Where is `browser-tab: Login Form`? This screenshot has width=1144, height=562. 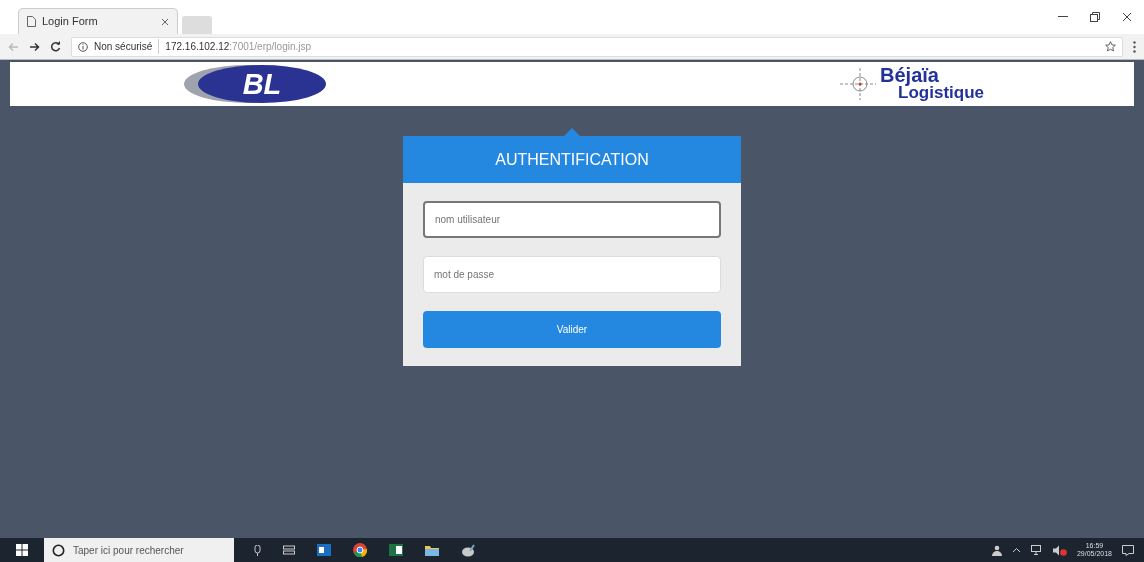
browser-tab: Login Form is located at coordinates (98, 21).